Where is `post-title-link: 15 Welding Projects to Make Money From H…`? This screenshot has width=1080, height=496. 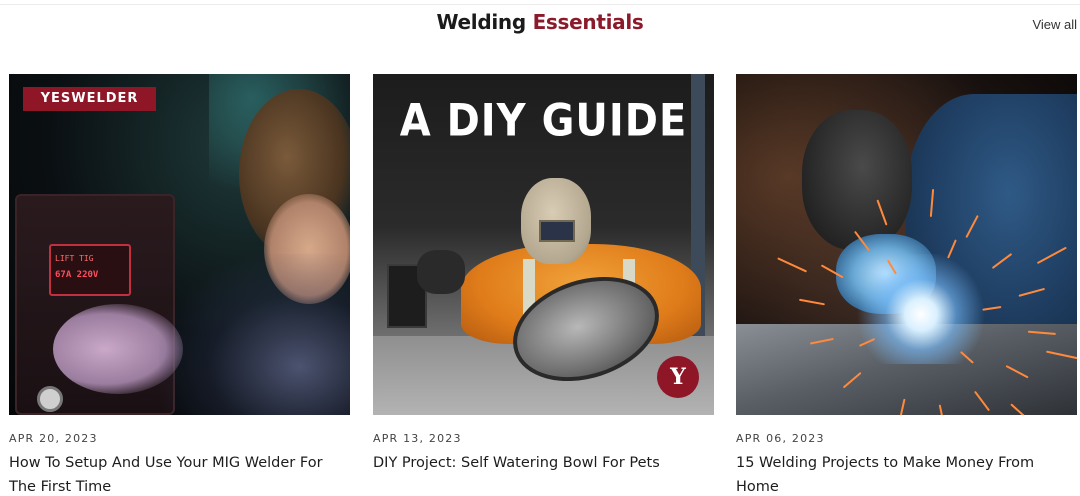
post-title-link: 15 Welding Projects to Make Money From H… is located at coordinates (903, 473).